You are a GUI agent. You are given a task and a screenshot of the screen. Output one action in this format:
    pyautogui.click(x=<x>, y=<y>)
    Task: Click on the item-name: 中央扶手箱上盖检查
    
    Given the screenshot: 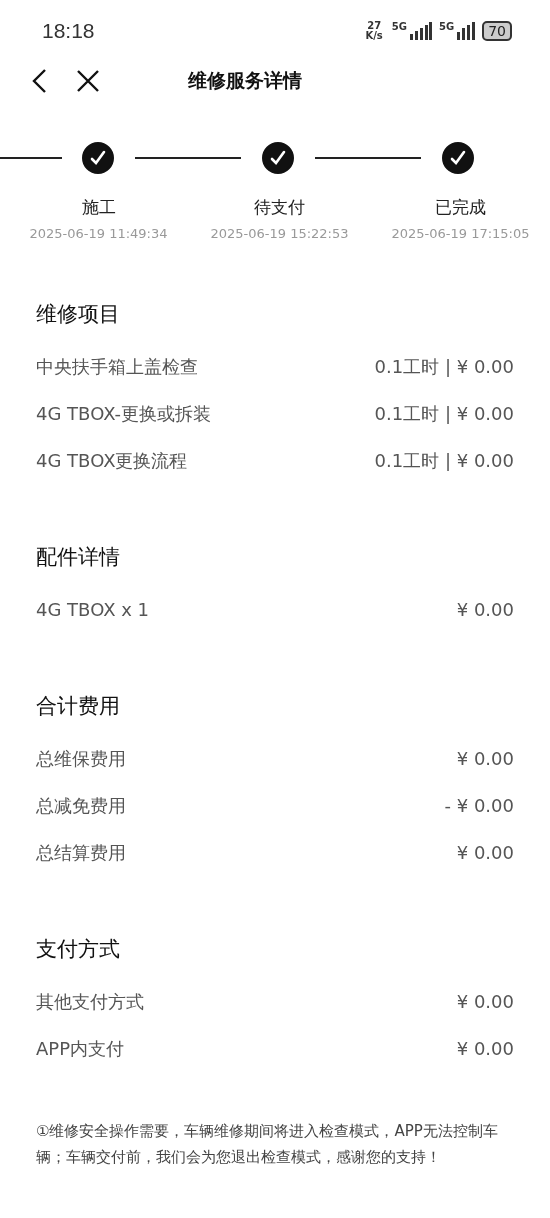 What is the action you would take?
    pyautogui.click(x=117, y=366)
    